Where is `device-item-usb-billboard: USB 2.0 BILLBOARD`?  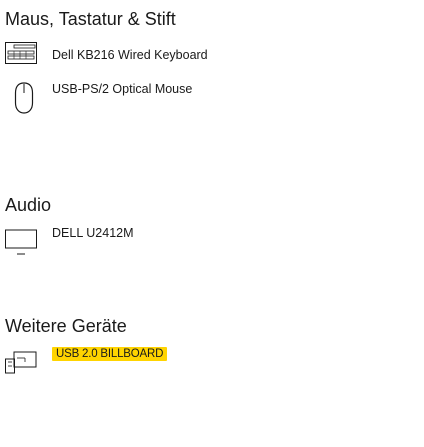 device-item-usb-billboard: USB 2.0 BILLBOARD is located at coordinates (210, 366).